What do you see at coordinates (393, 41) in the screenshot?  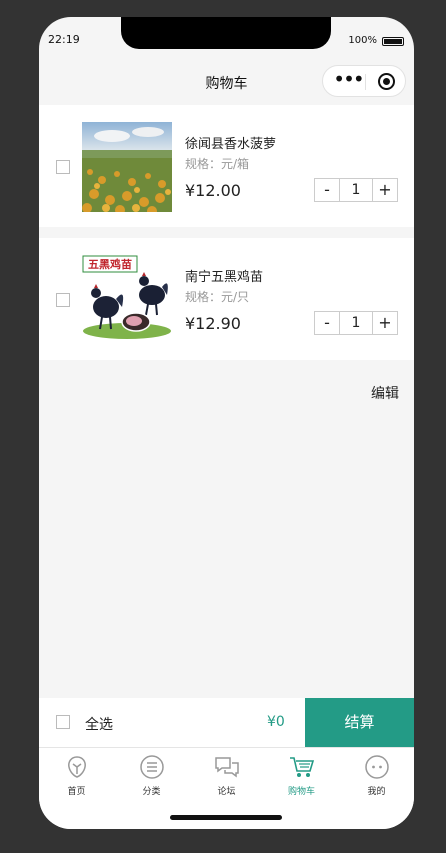 I see `battery-icon` at bounding box center [393, 41].